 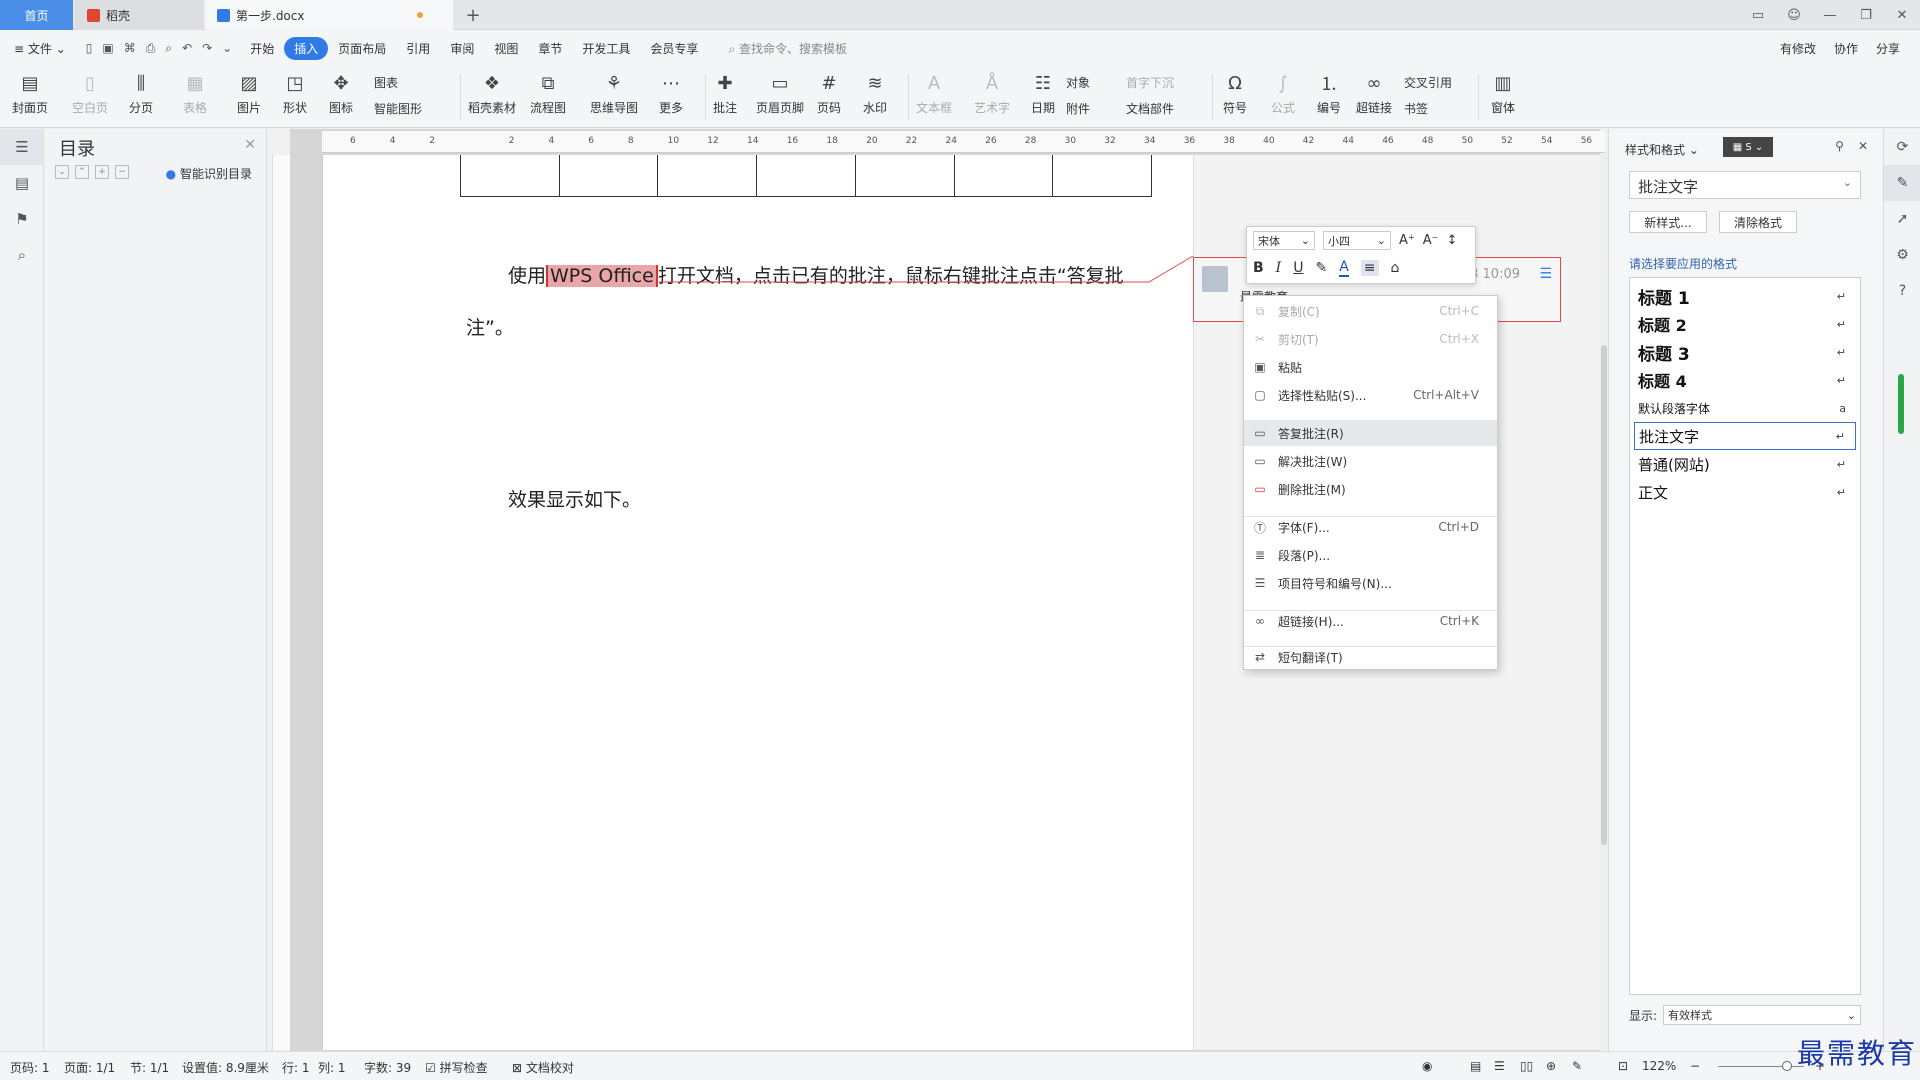 I want to click on tab-document: 第一步.docx, so click(x=329, y=15).